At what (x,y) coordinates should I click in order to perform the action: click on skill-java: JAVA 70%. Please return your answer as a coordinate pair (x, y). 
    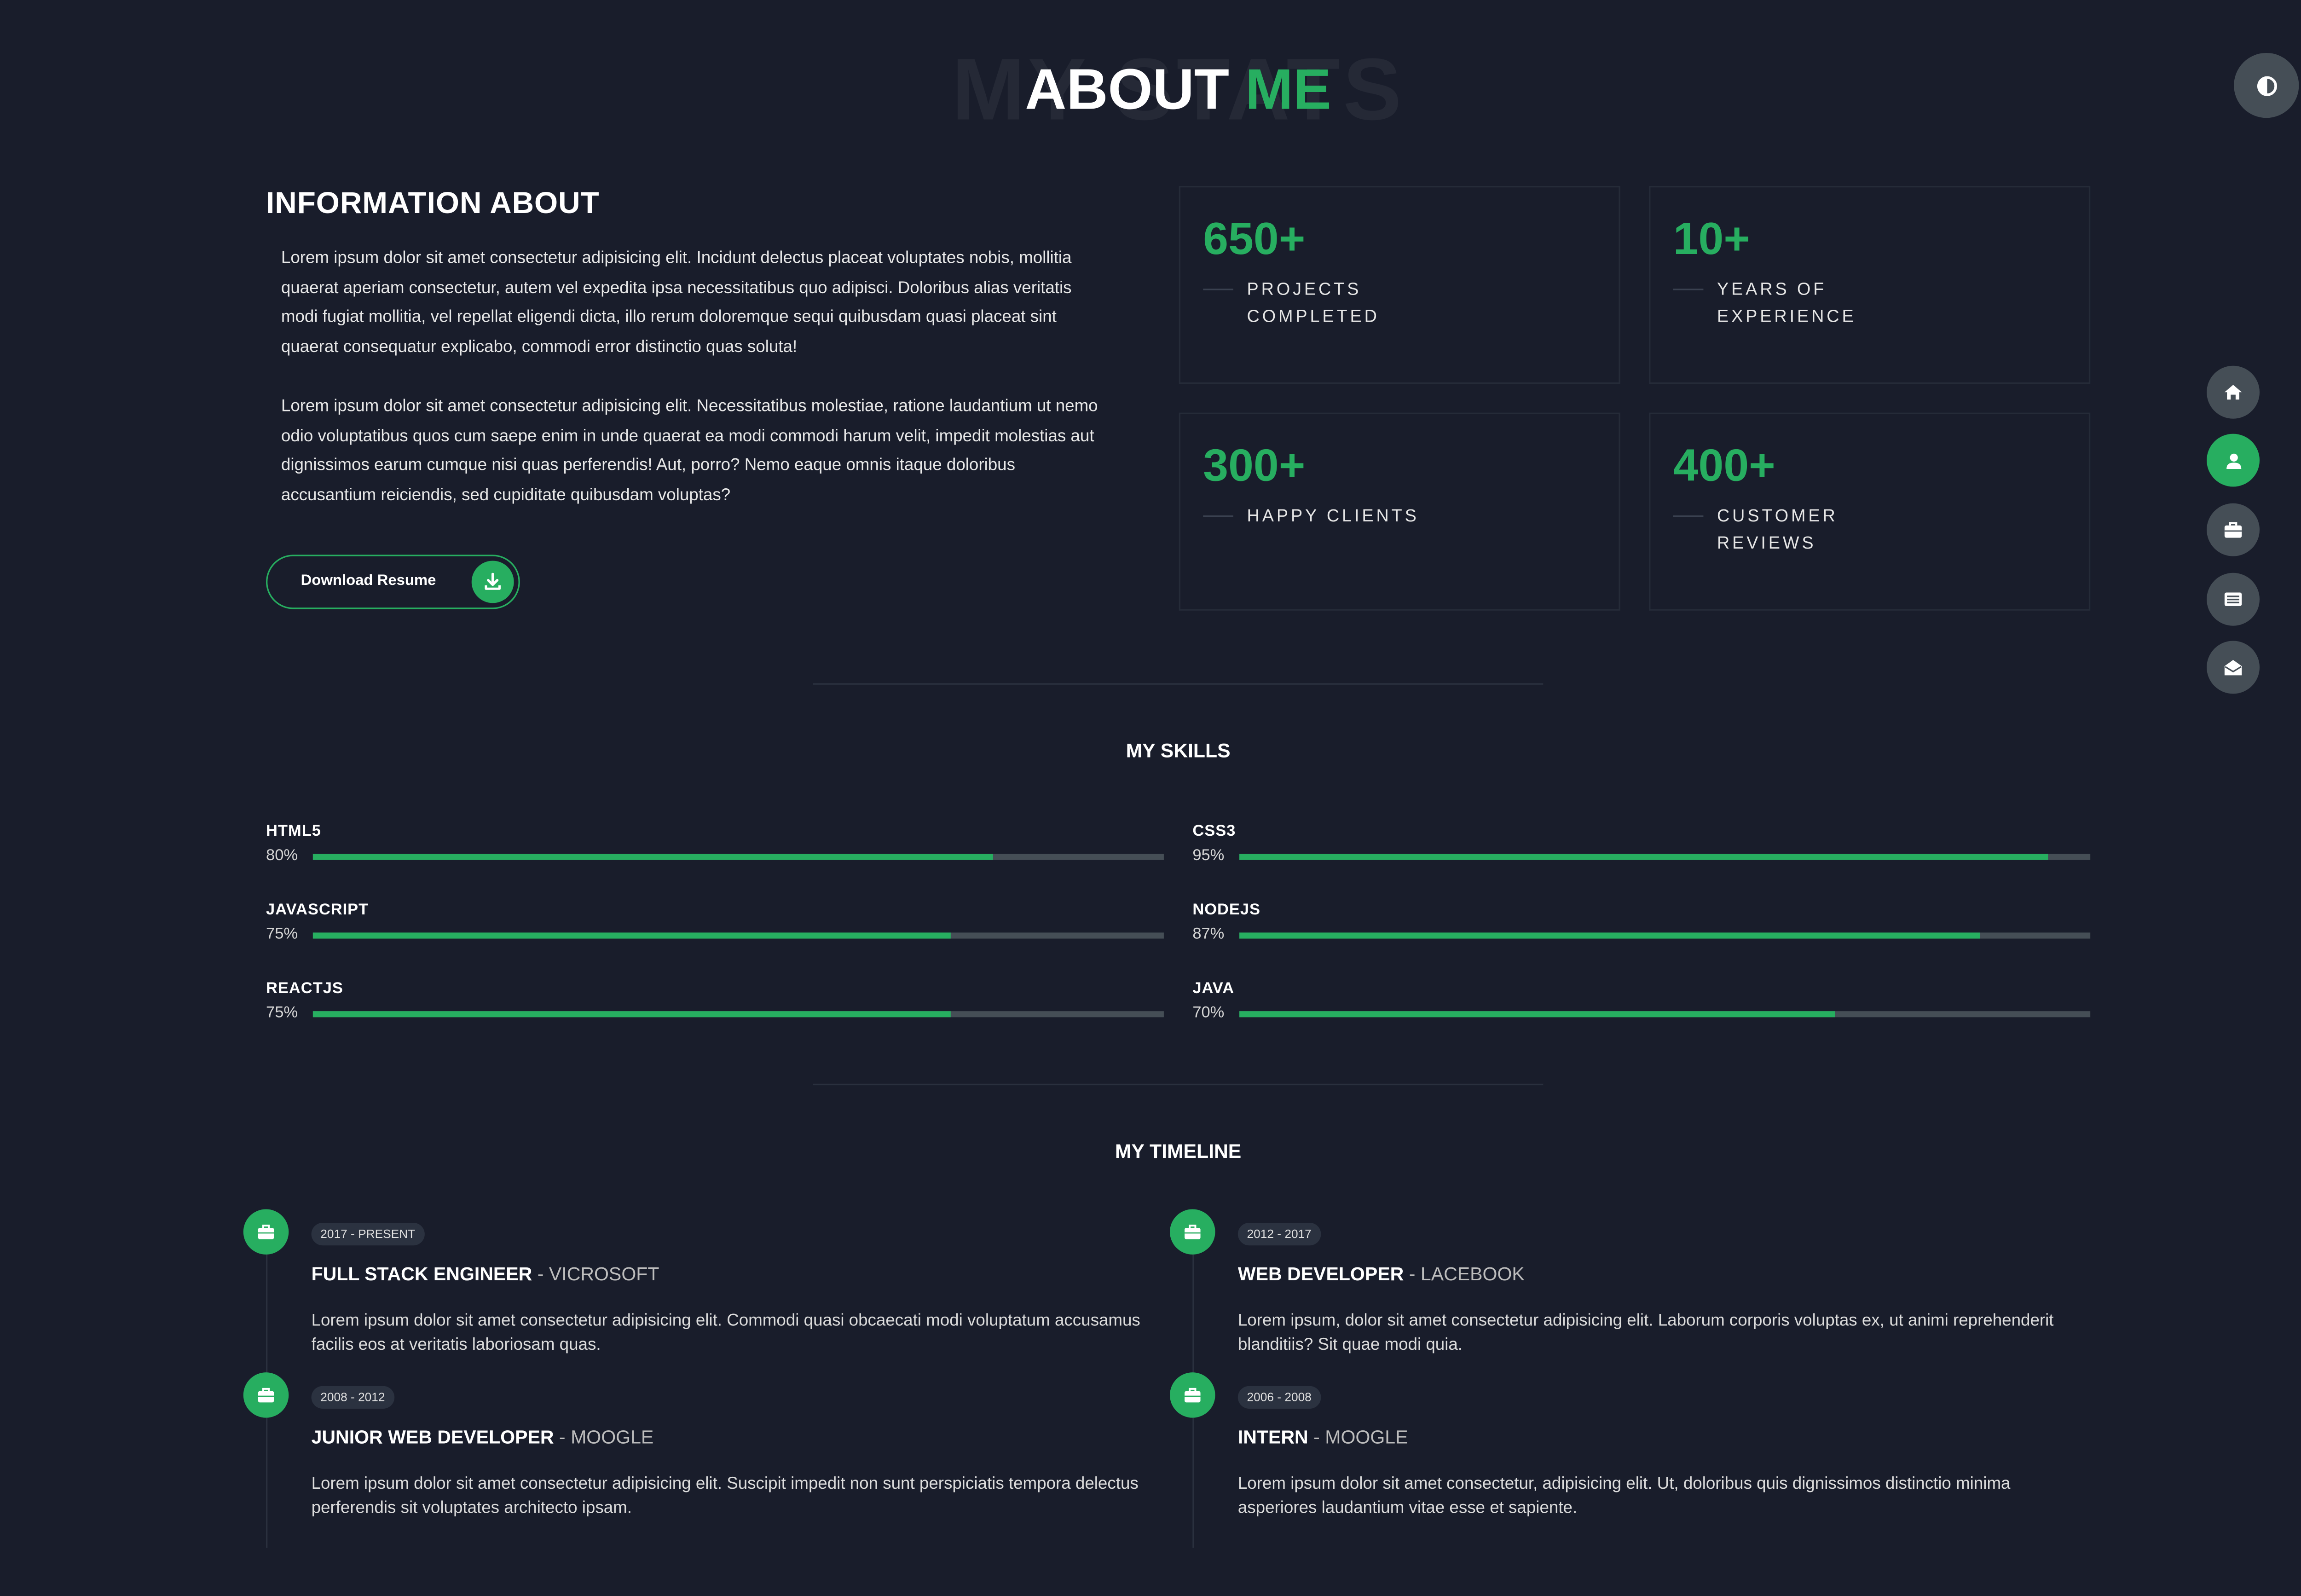
    Looking at the image, I should click on (1641, 1005).